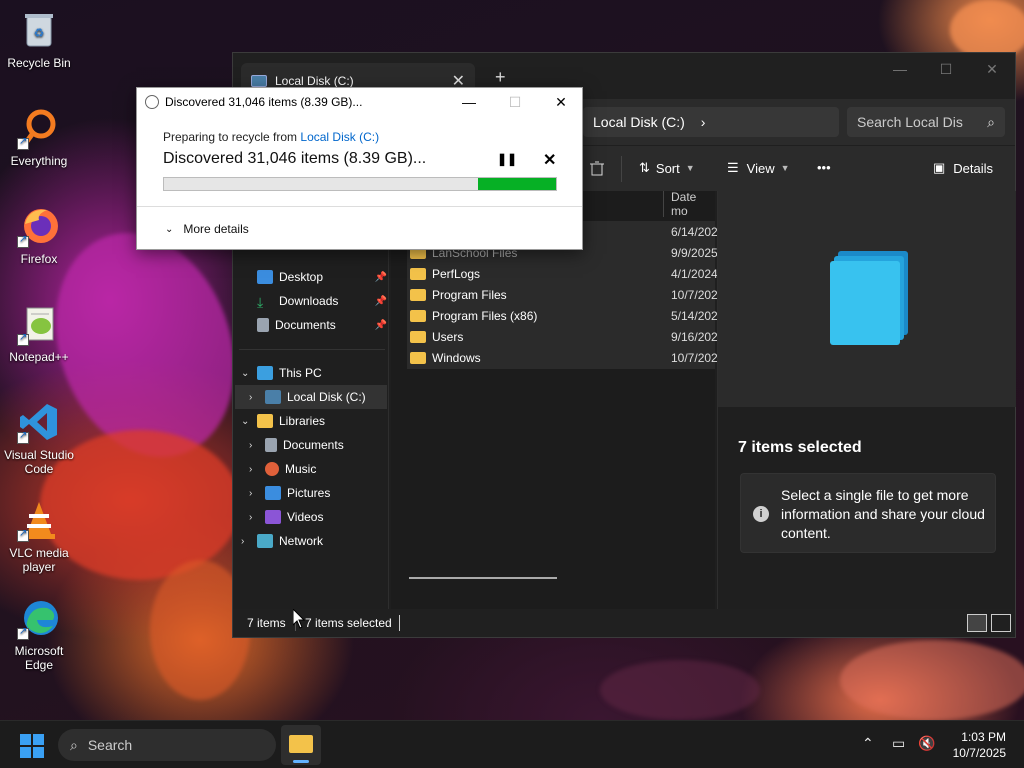  I want to click on column-header-date: Date mo, so click(693, 204).